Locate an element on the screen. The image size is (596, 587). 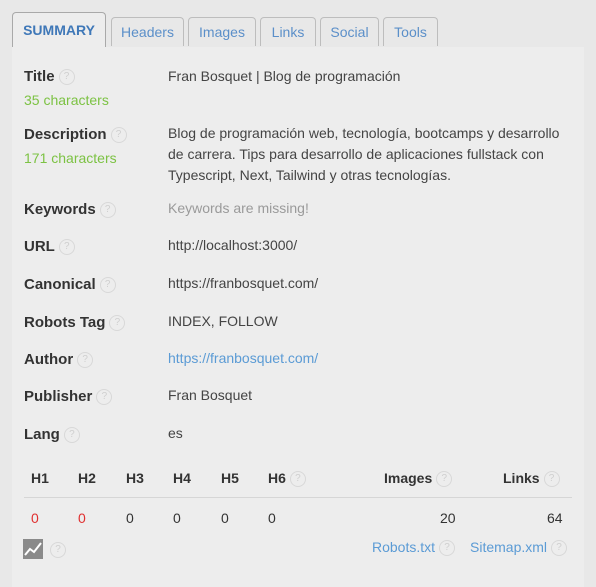
tab-tools: Tools is located at coordinates (410, 31).